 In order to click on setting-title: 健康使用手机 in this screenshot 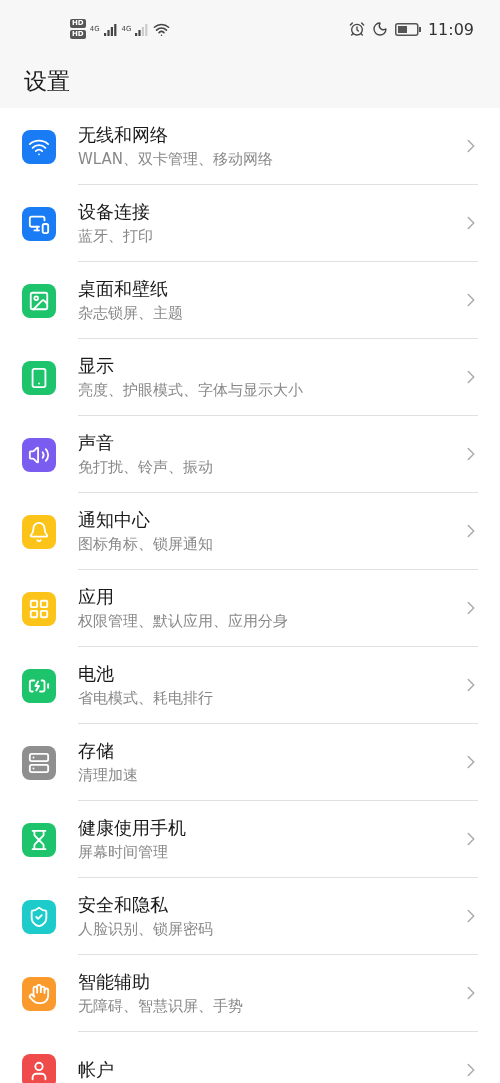, I will do `click(269, 828)`.